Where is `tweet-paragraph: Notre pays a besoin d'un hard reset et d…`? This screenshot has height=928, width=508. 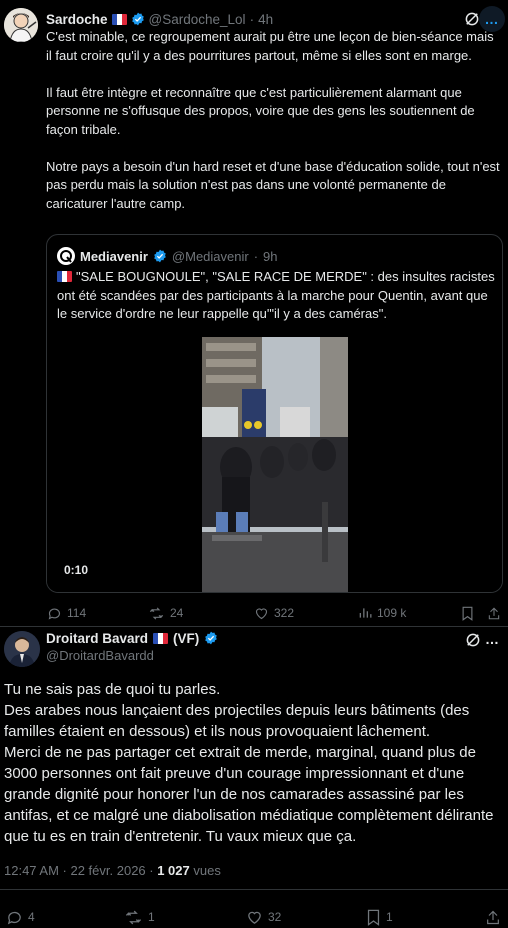
tweet-paragraph: Notre pays a besoin d'un hard reset et d… is located at coordinates (273, 184).